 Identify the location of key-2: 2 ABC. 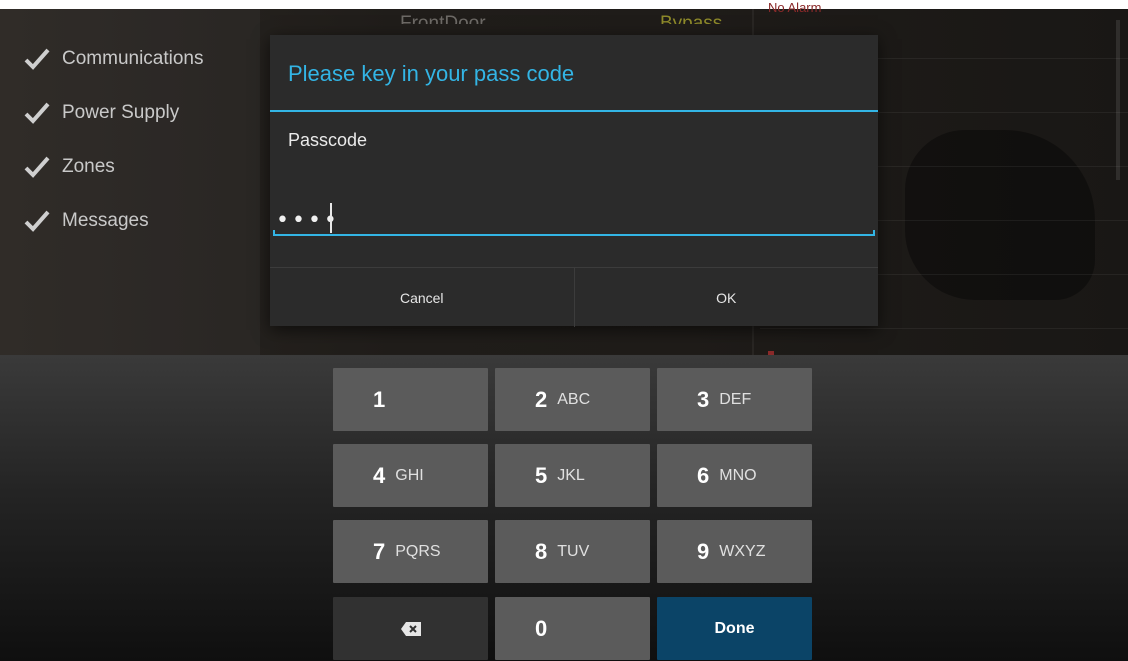
(572, 399).